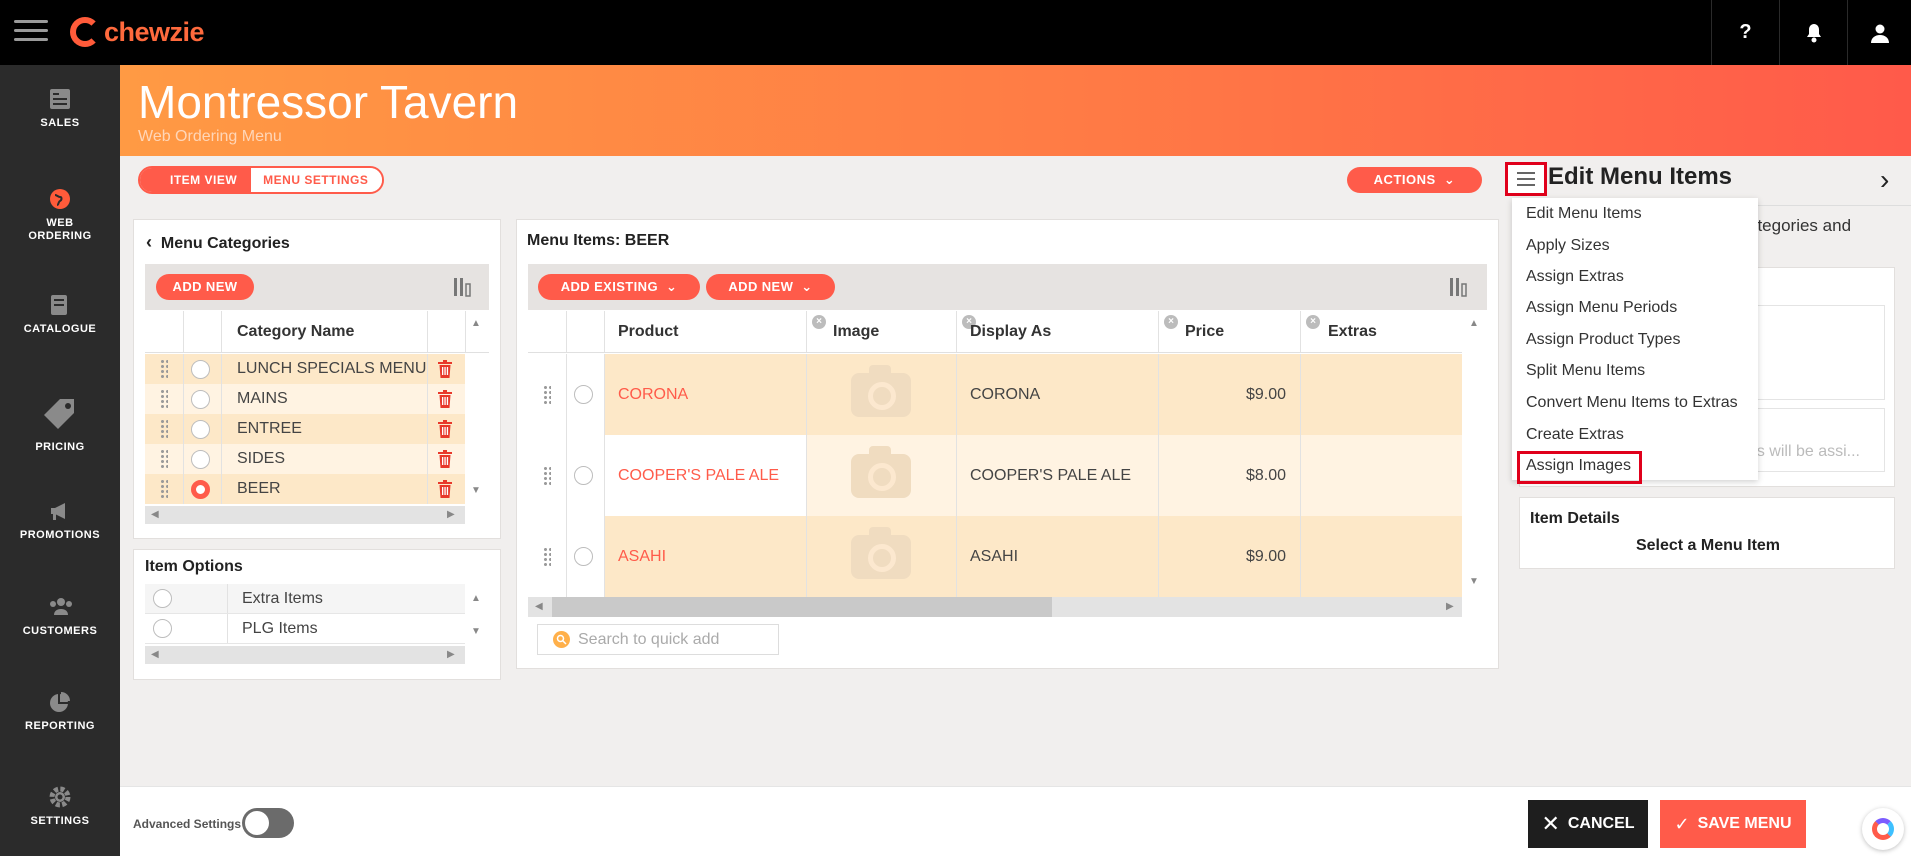 This screenshot has height=856, width=1911. I want to click on menu-item-edit-menu-items: Edit Menu Items, so click(1584, 214).